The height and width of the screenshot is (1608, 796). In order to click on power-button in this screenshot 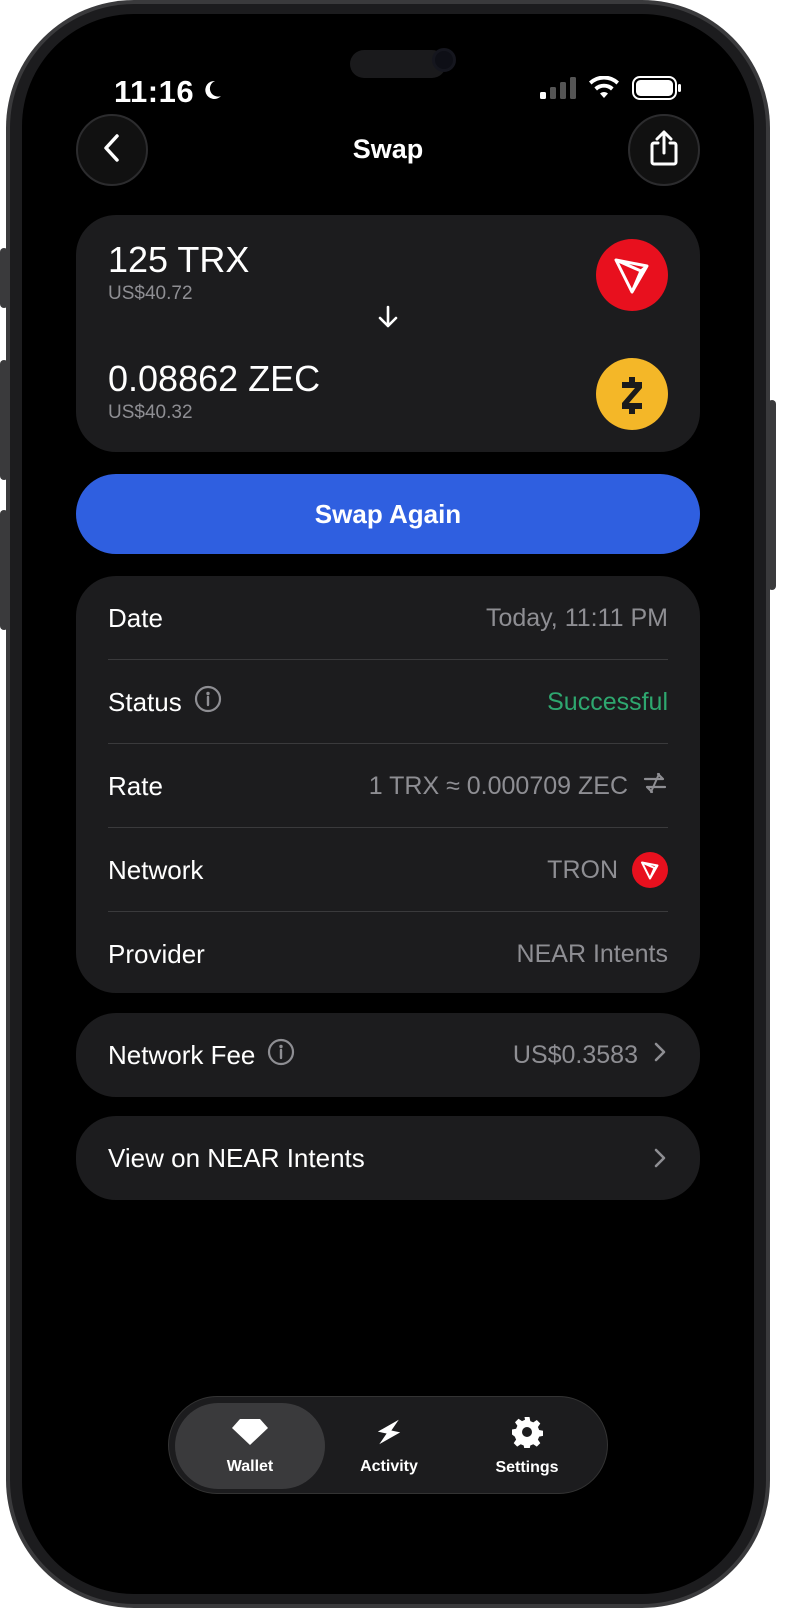, I will do `click(772, 495)`.